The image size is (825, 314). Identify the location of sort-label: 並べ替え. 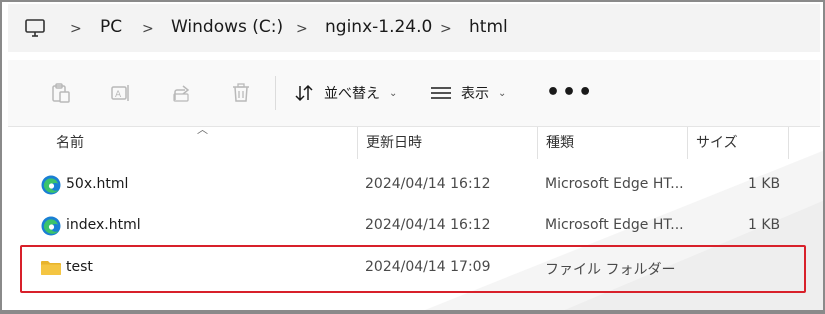
(352, 94).